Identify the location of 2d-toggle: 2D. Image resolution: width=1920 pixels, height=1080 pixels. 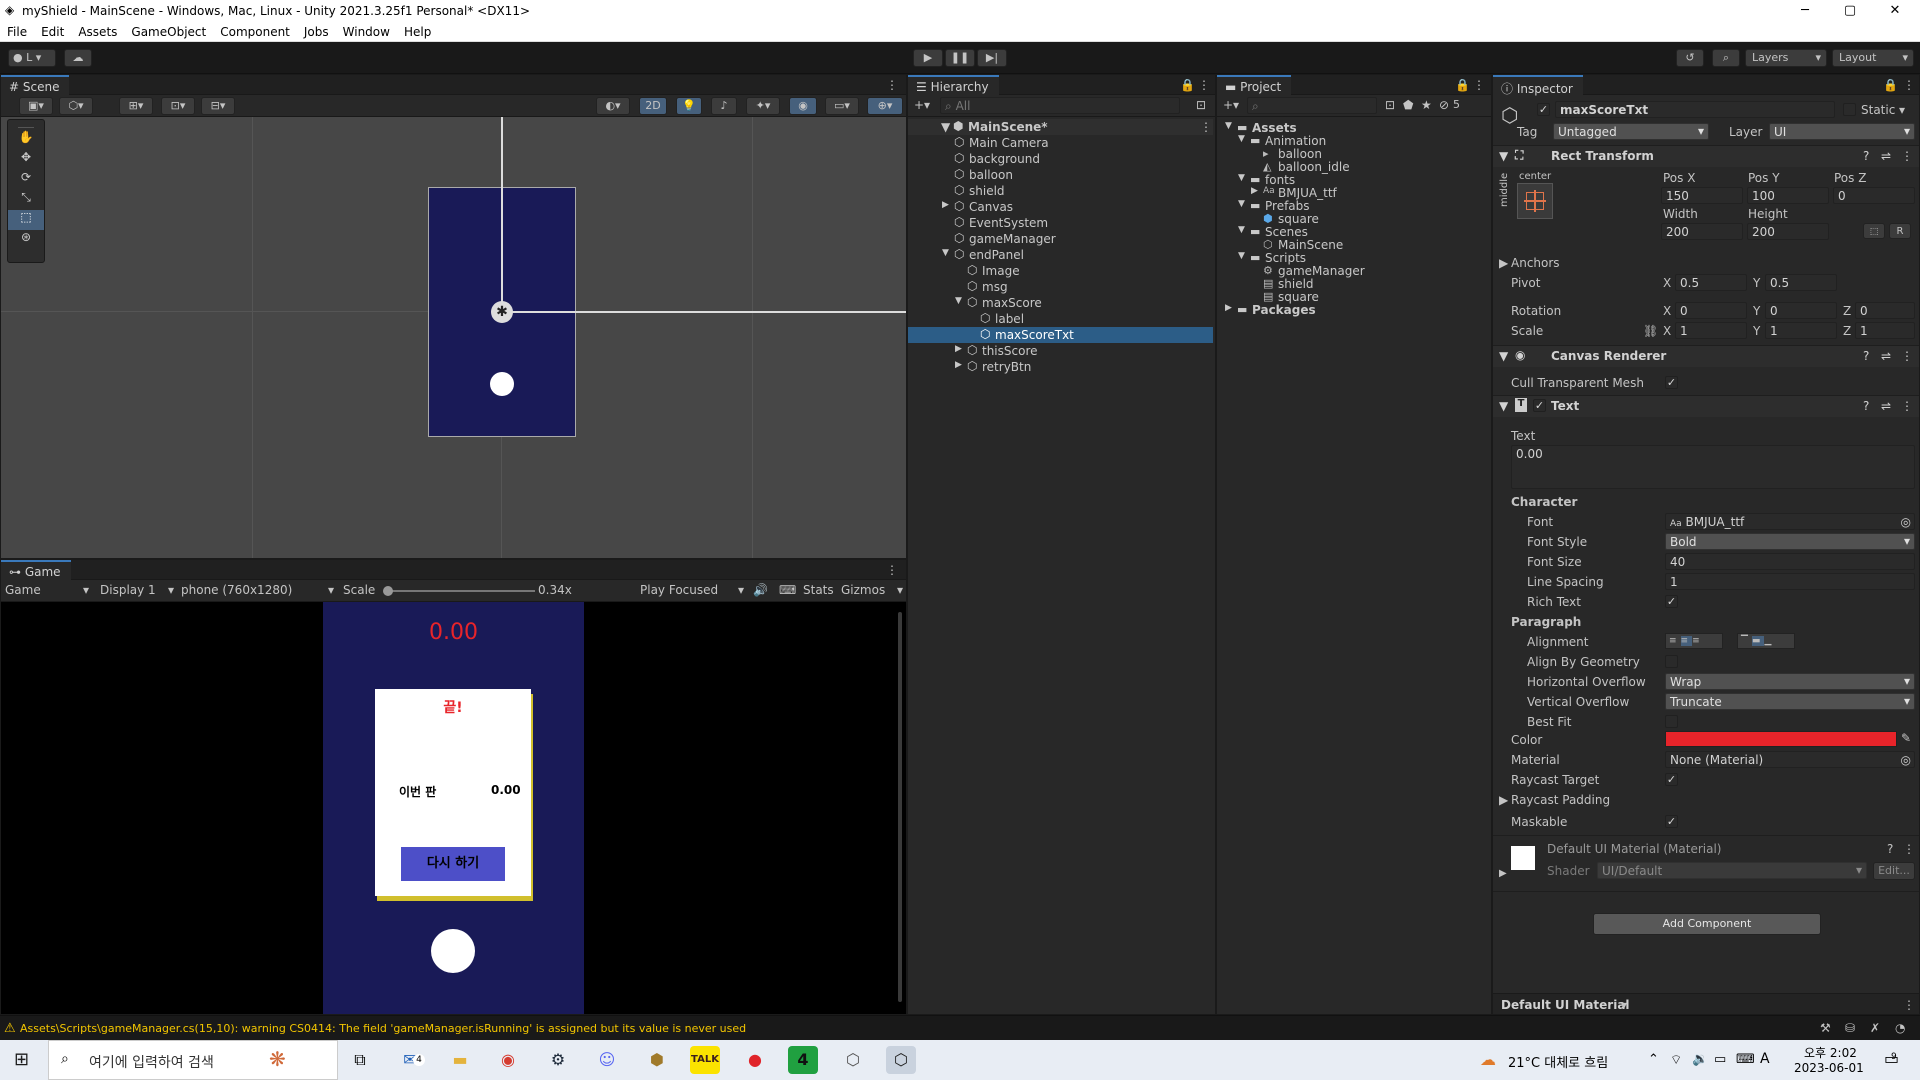
(653, 106).